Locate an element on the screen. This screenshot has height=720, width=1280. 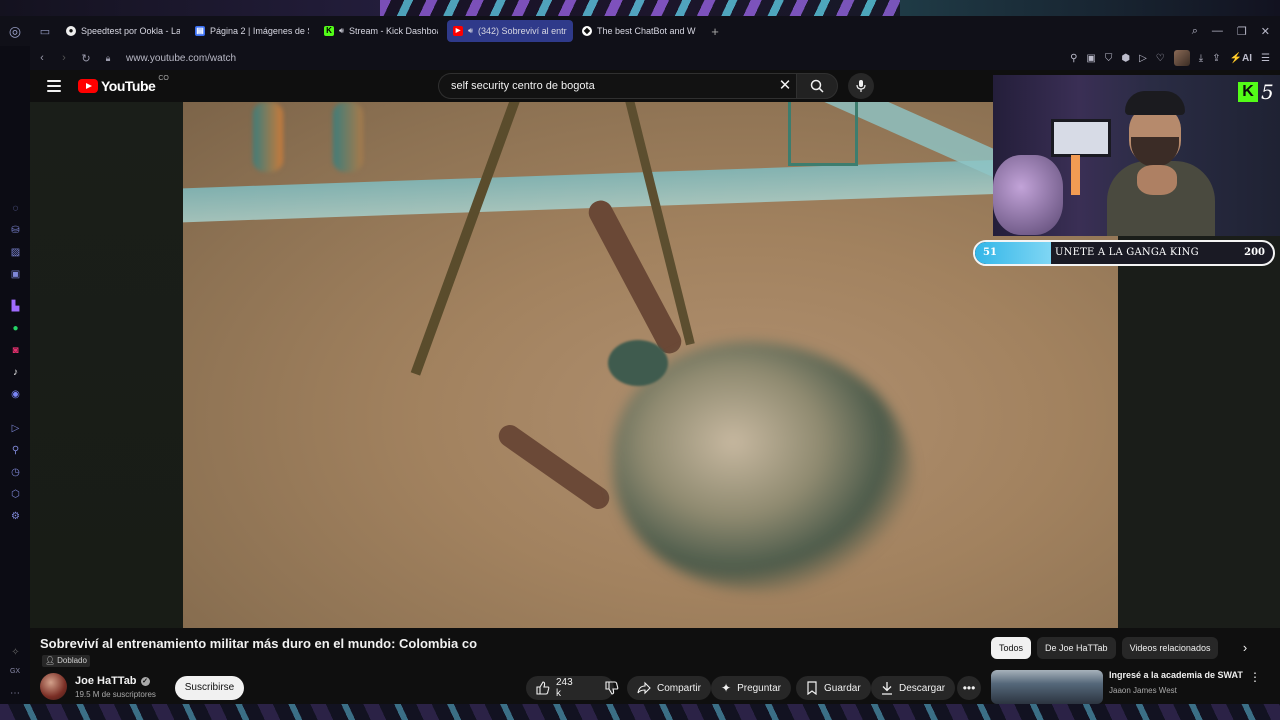
settings-icon: ⚙ is located at coordinates (15, 516).